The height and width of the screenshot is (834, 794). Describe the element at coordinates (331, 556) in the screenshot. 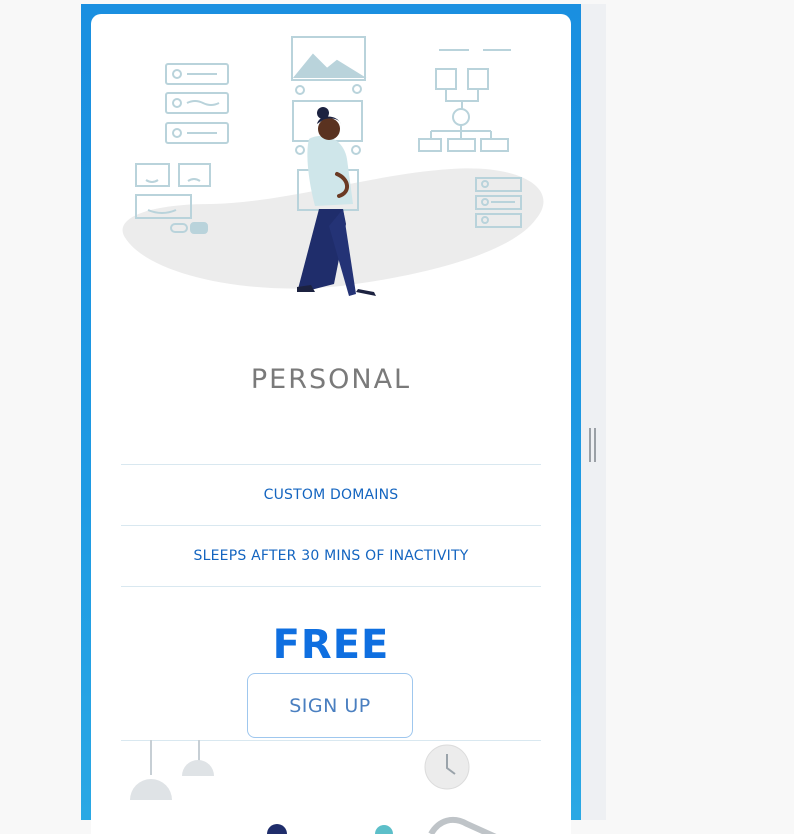

I see `feature-item-sleep-policy: SLEEPS AFTER 30 MINS OF INACTIVITY` at that location.